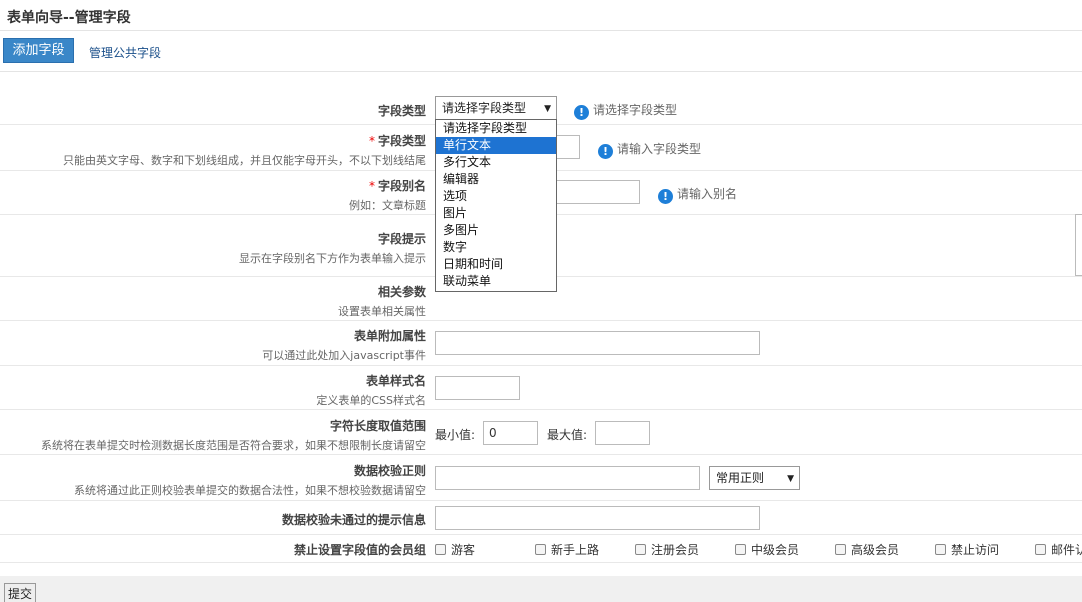 The height and width of the screenshot is (602, 1082). Describe the element at coordinates (401, 186) in the screenshot. I see `field-alias-label-text: 字段别名` at that location.